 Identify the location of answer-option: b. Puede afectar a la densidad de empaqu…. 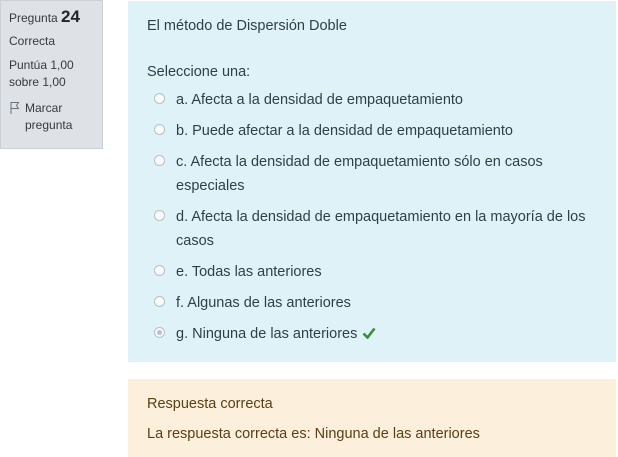
(372, 131).